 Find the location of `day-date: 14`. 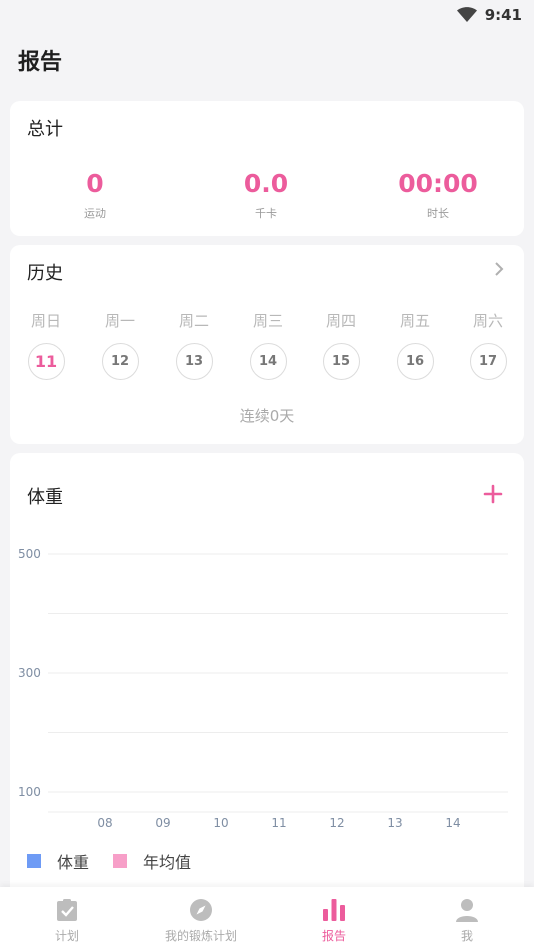

day-date: 14 is located at coordinates (268, 361).